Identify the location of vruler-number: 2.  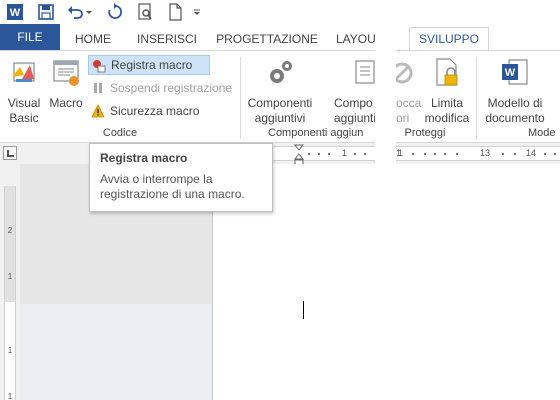
(10, 230).